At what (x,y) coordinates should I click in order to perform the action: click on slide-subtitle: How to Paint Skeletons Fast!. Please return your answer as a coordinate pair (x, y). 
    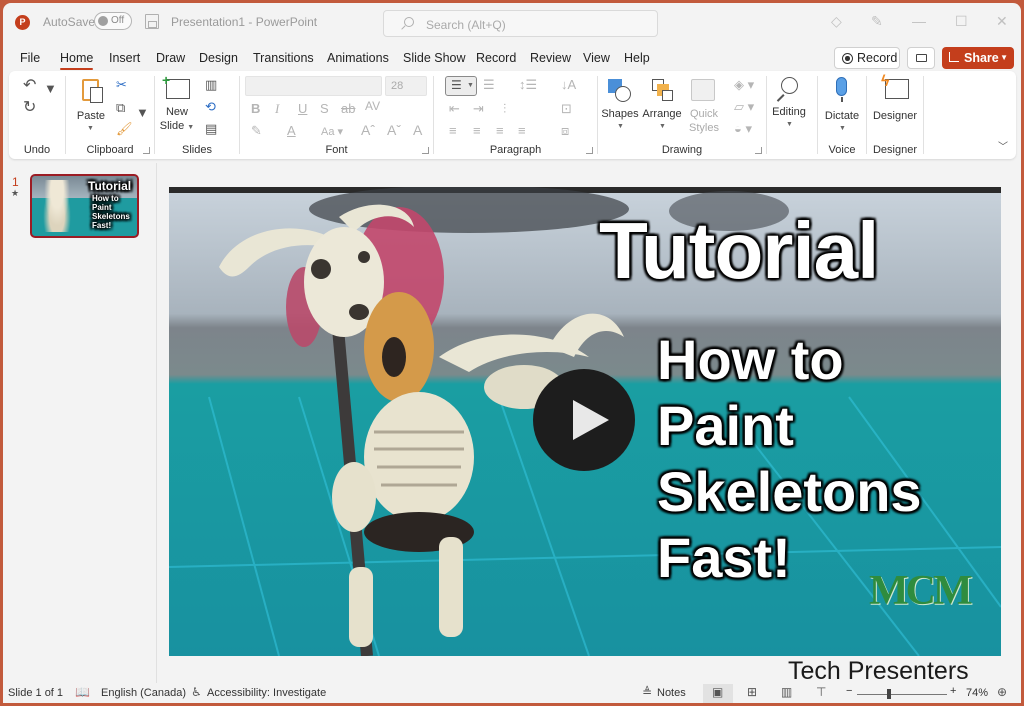
    Looking at the image, I should click on (789, 459).